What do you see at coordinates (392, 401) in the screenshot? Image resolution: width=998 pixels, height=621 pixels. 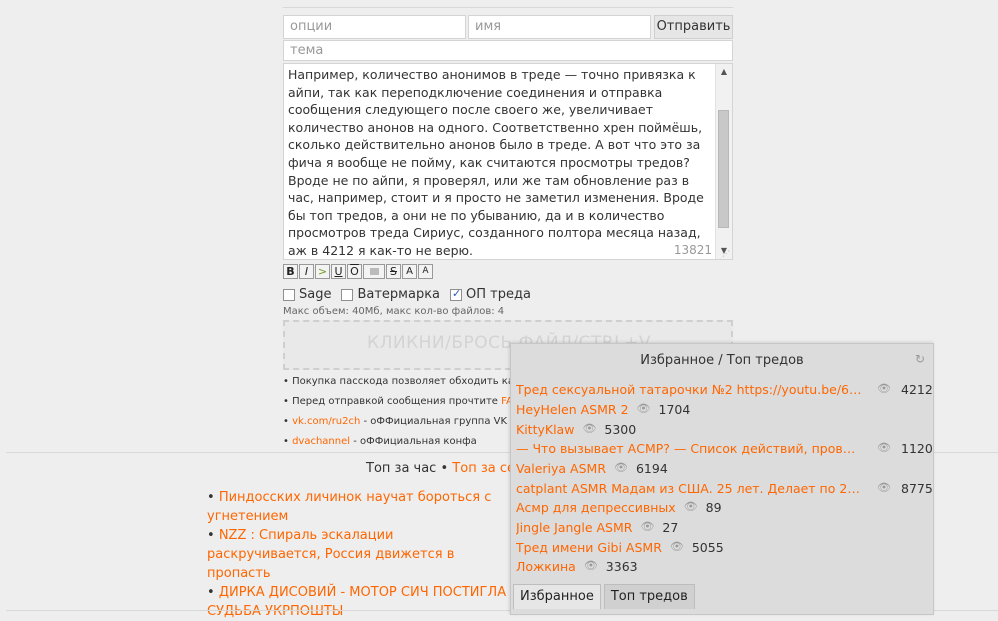 I see `rule-text: • Перед отправкой сообщения прочтите` at bounding box center [392, 401].